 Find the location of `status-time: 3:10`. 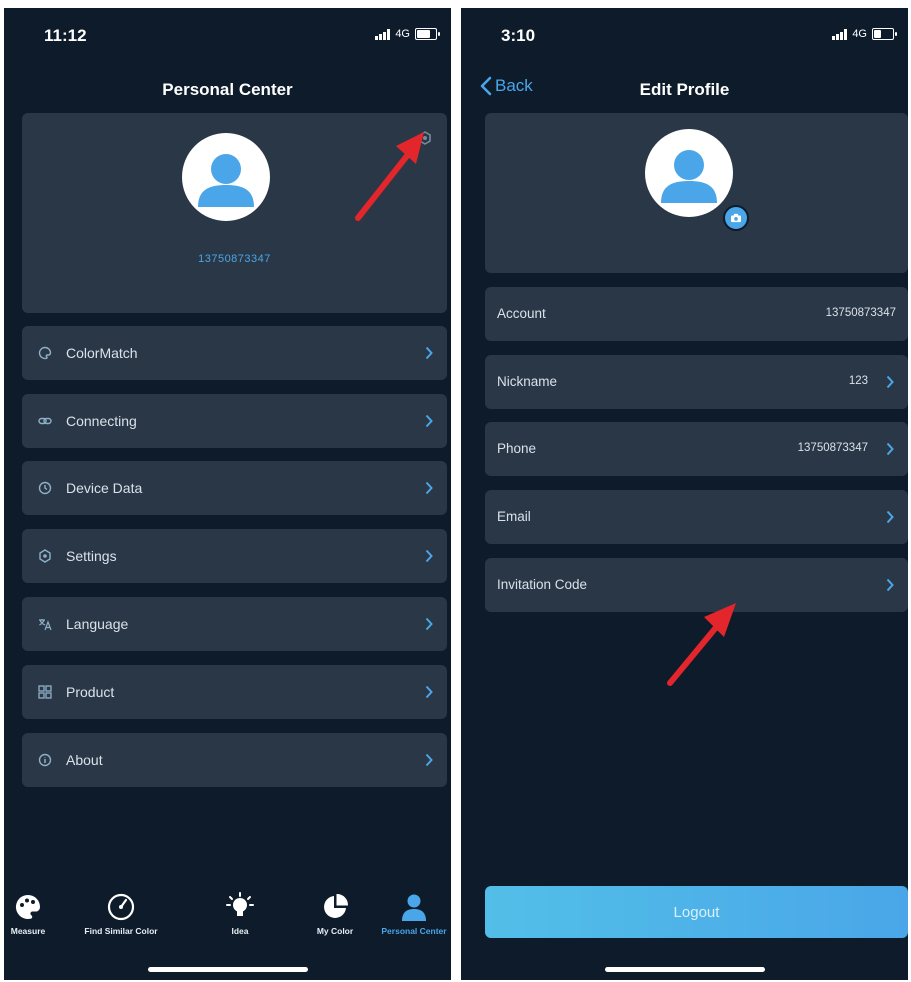

status-time: 3:10 is located at coordinates (518, 35).